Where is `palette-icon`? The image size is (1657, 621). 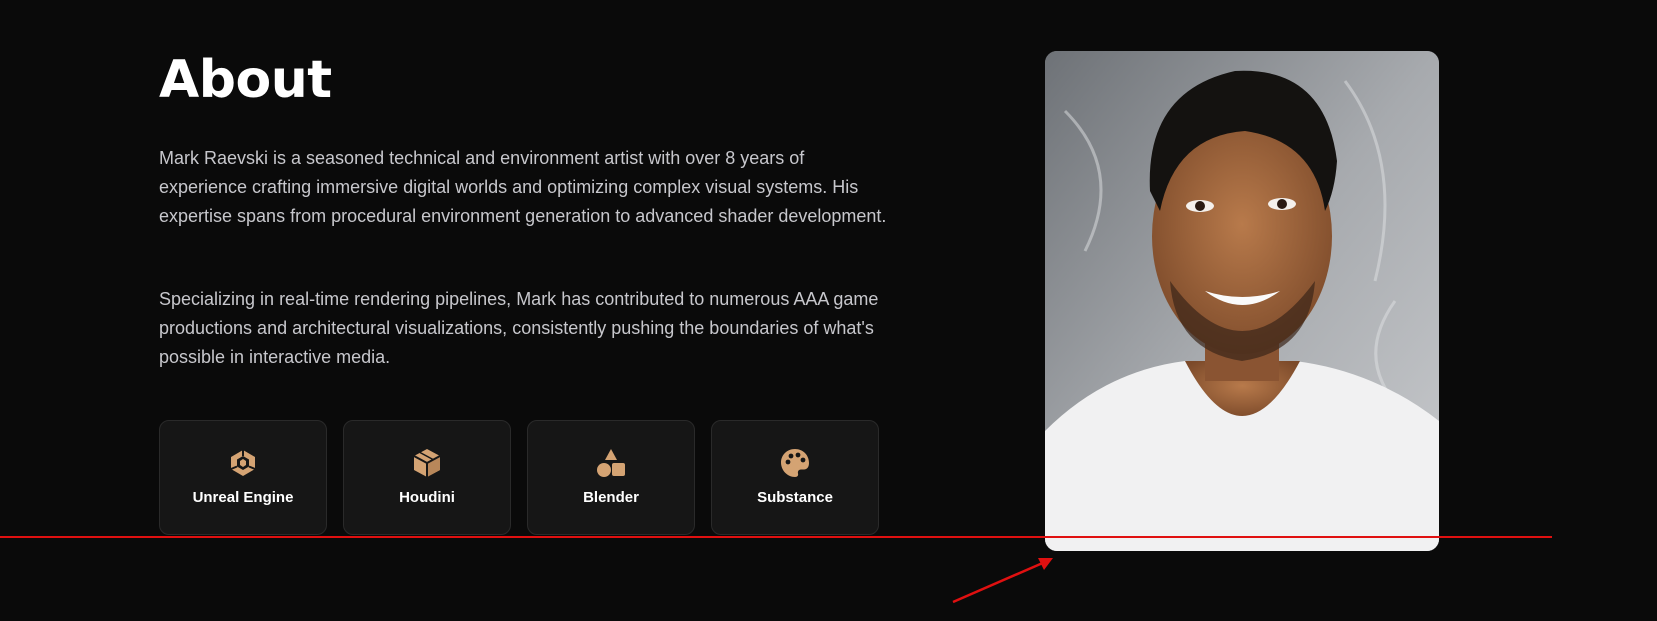
palette-icon is located at coordinates (795, 463).